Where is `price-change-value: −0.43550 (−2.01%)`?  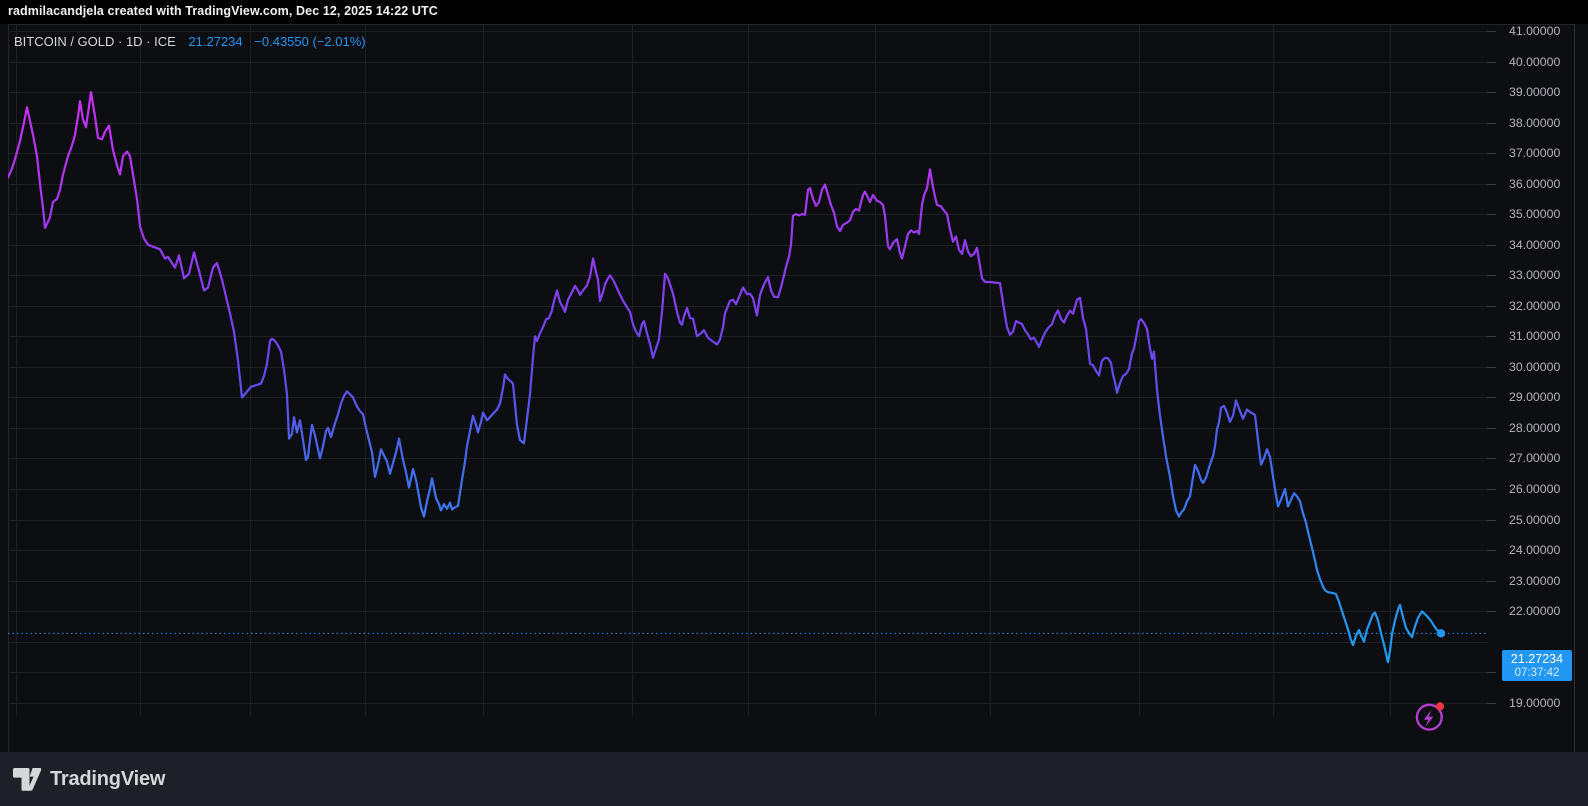 price-change-value: −0.43550 (−2.01%) is located at coordinates (310, 41).